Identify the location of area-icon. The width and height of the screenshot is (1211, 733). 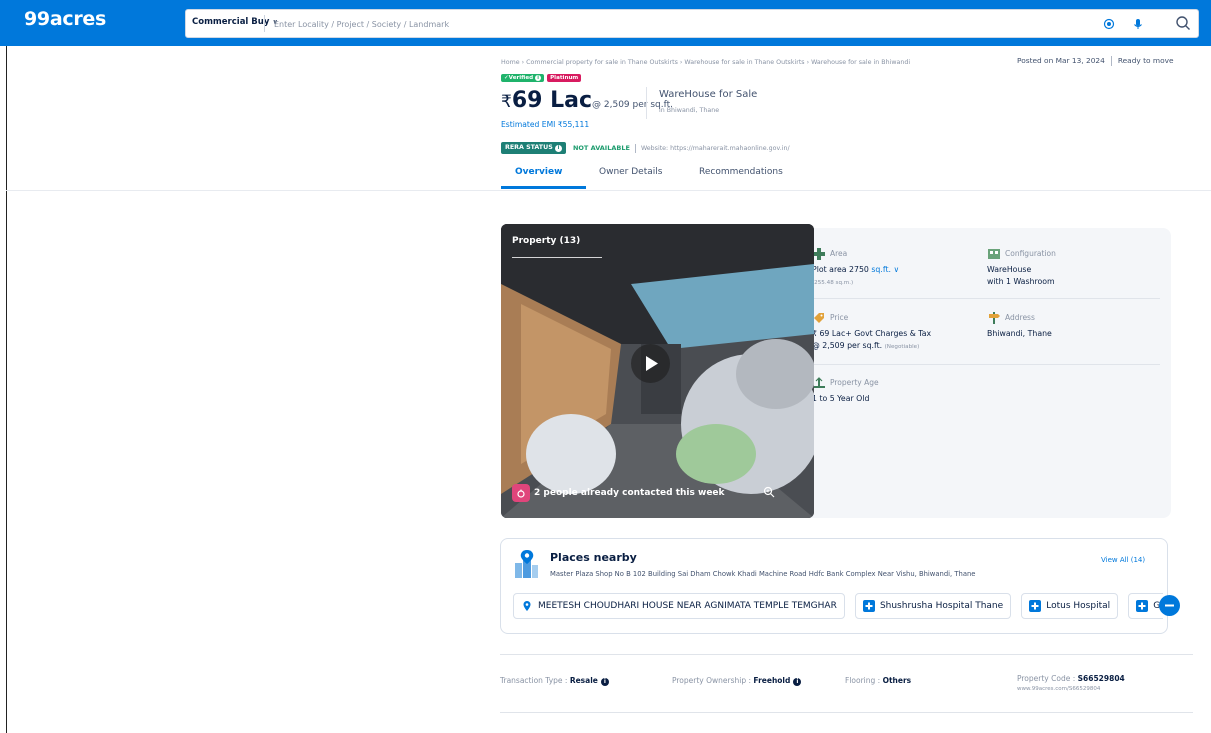
(819, 254).